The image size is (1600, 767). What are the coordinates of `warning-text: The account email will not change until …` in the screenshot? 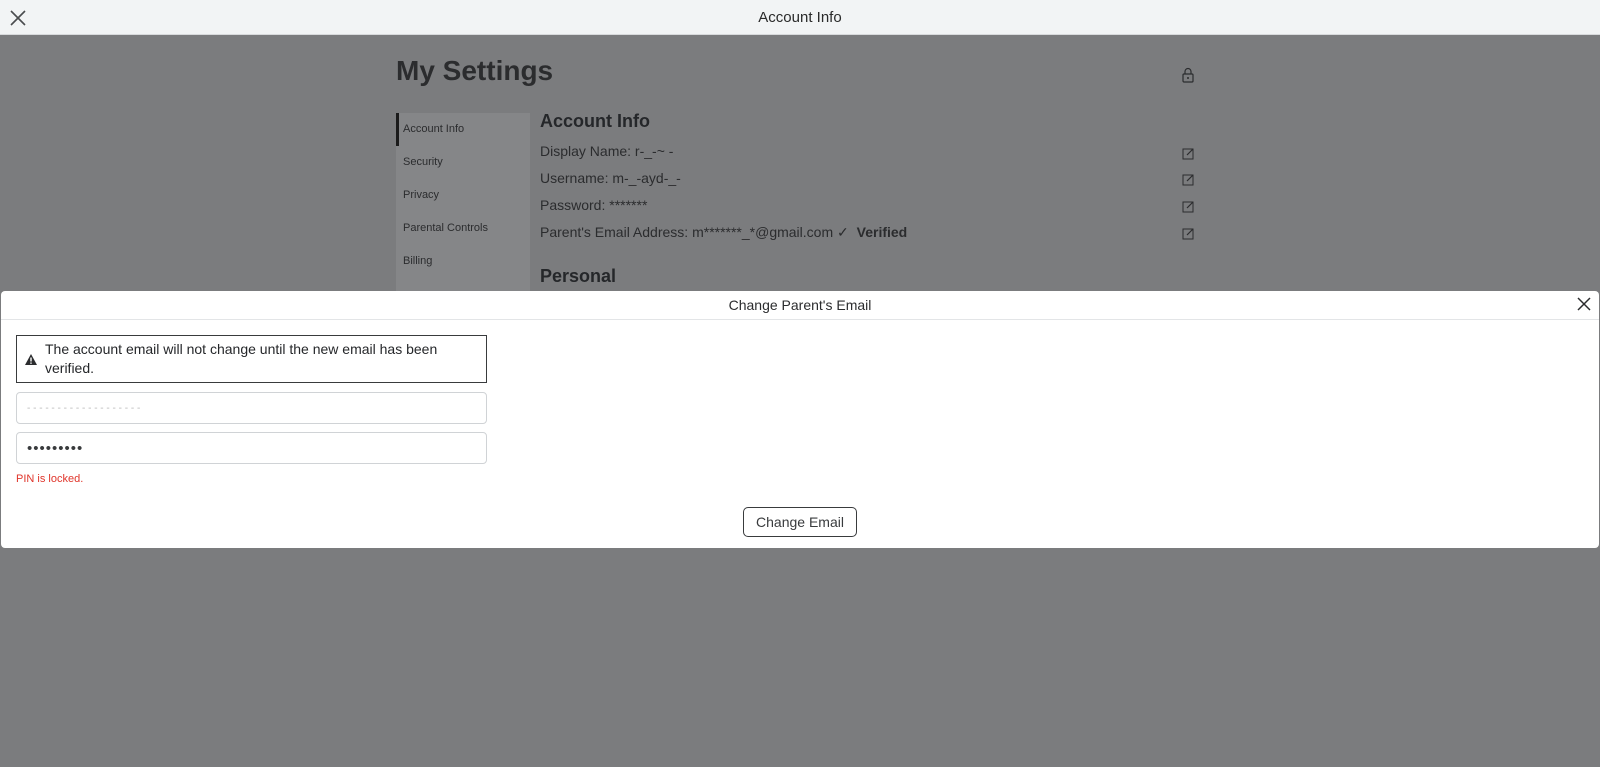 It's located at (241, 358).